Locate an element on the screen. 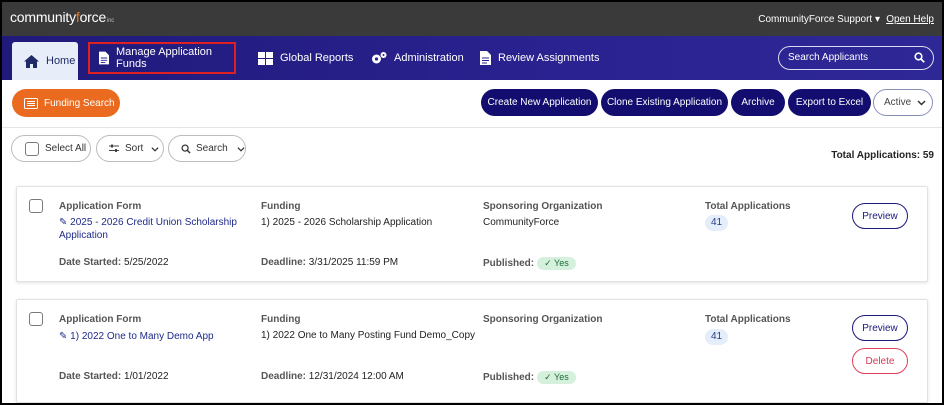 Image resolution: width=944 pixels, height=405 pixels. status-value: Active is located at coordinates (898, 102).